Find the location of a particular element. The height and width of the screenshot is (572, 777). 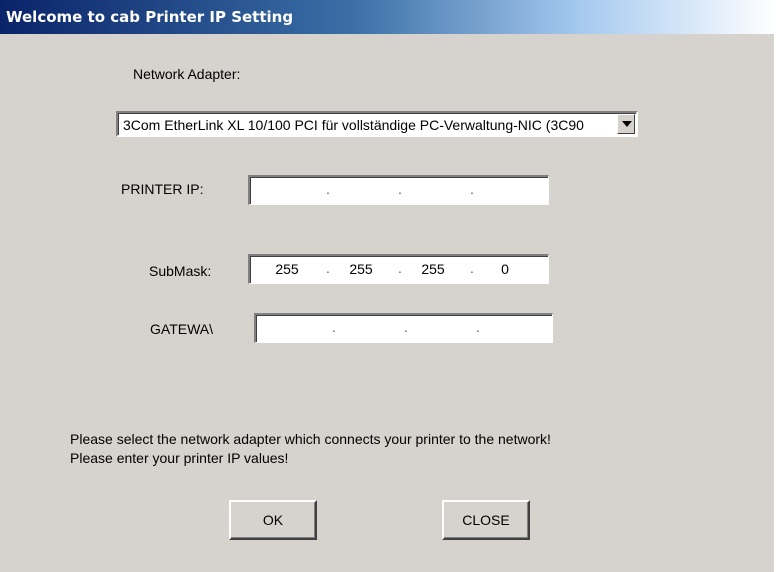

submask-field: 255 . 255 . 255 . 0 is located at coordinates (398, 269).